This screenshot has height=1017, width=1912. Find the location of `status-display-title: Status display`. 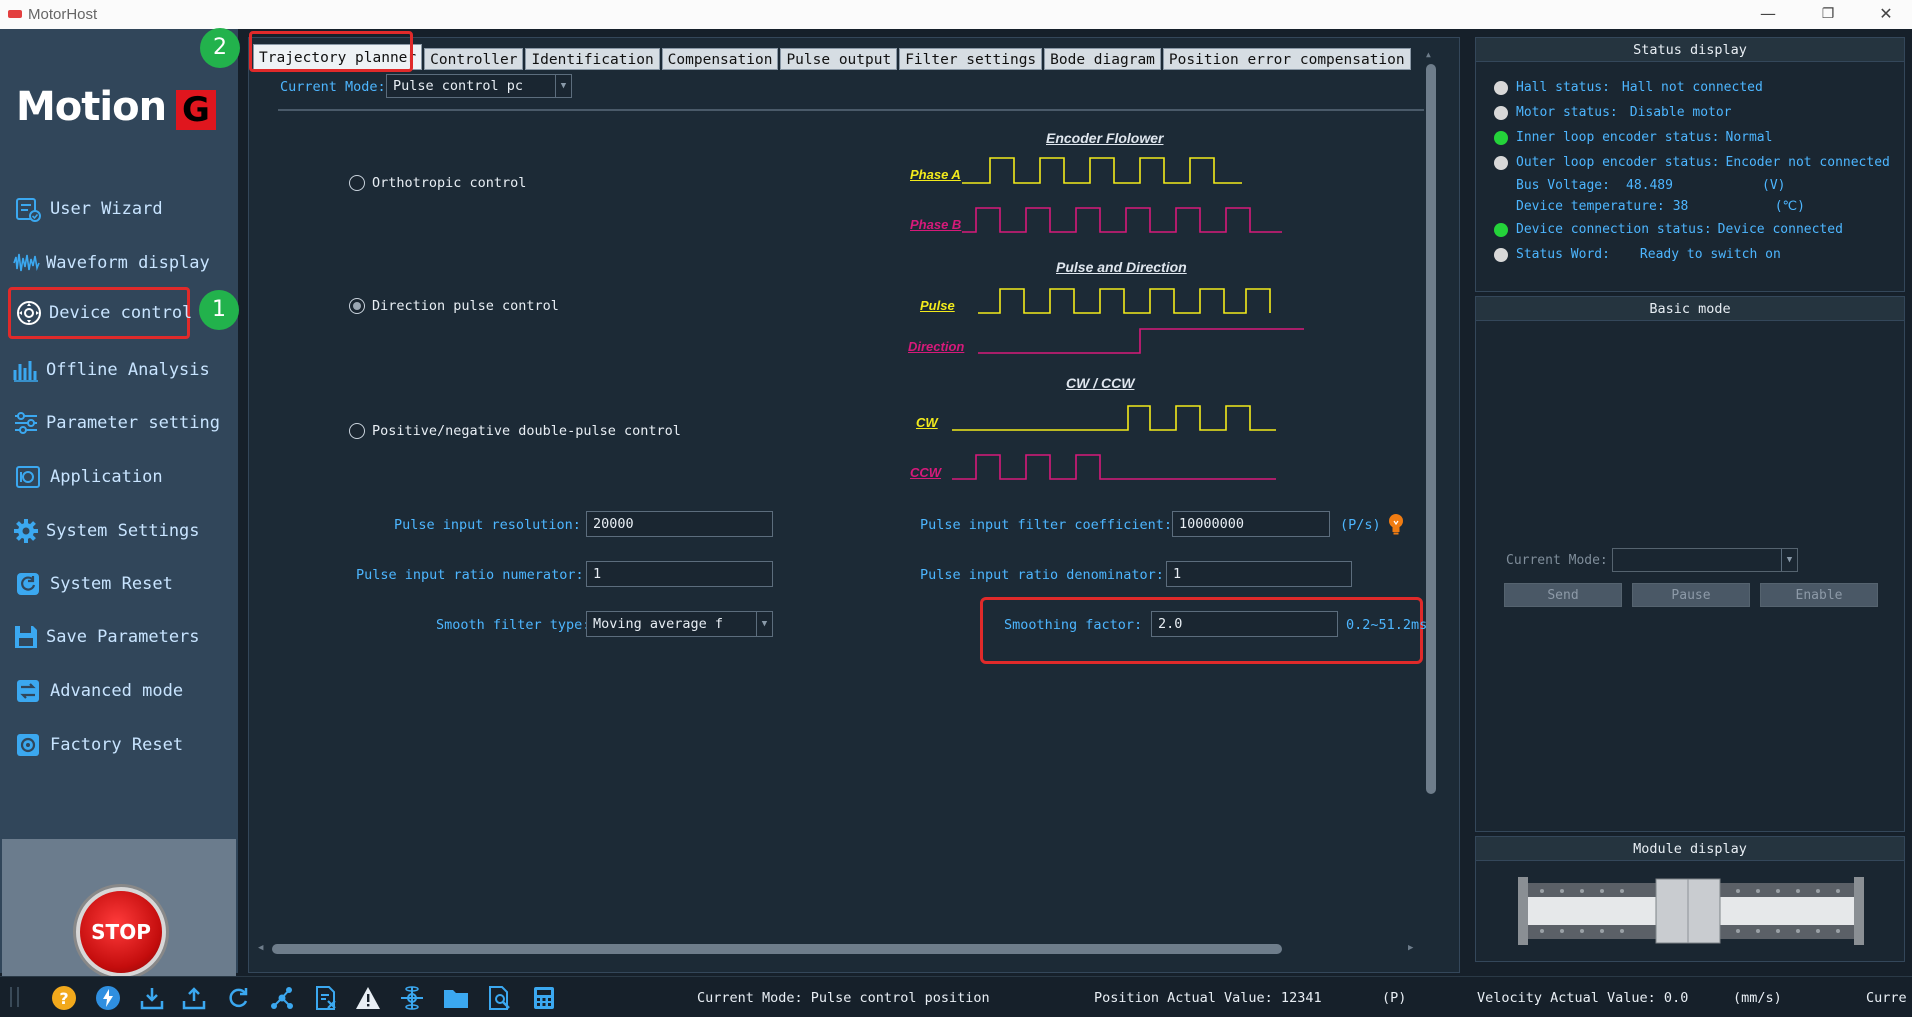

status-display-title: Status display is located at coordinates (1690, 50).